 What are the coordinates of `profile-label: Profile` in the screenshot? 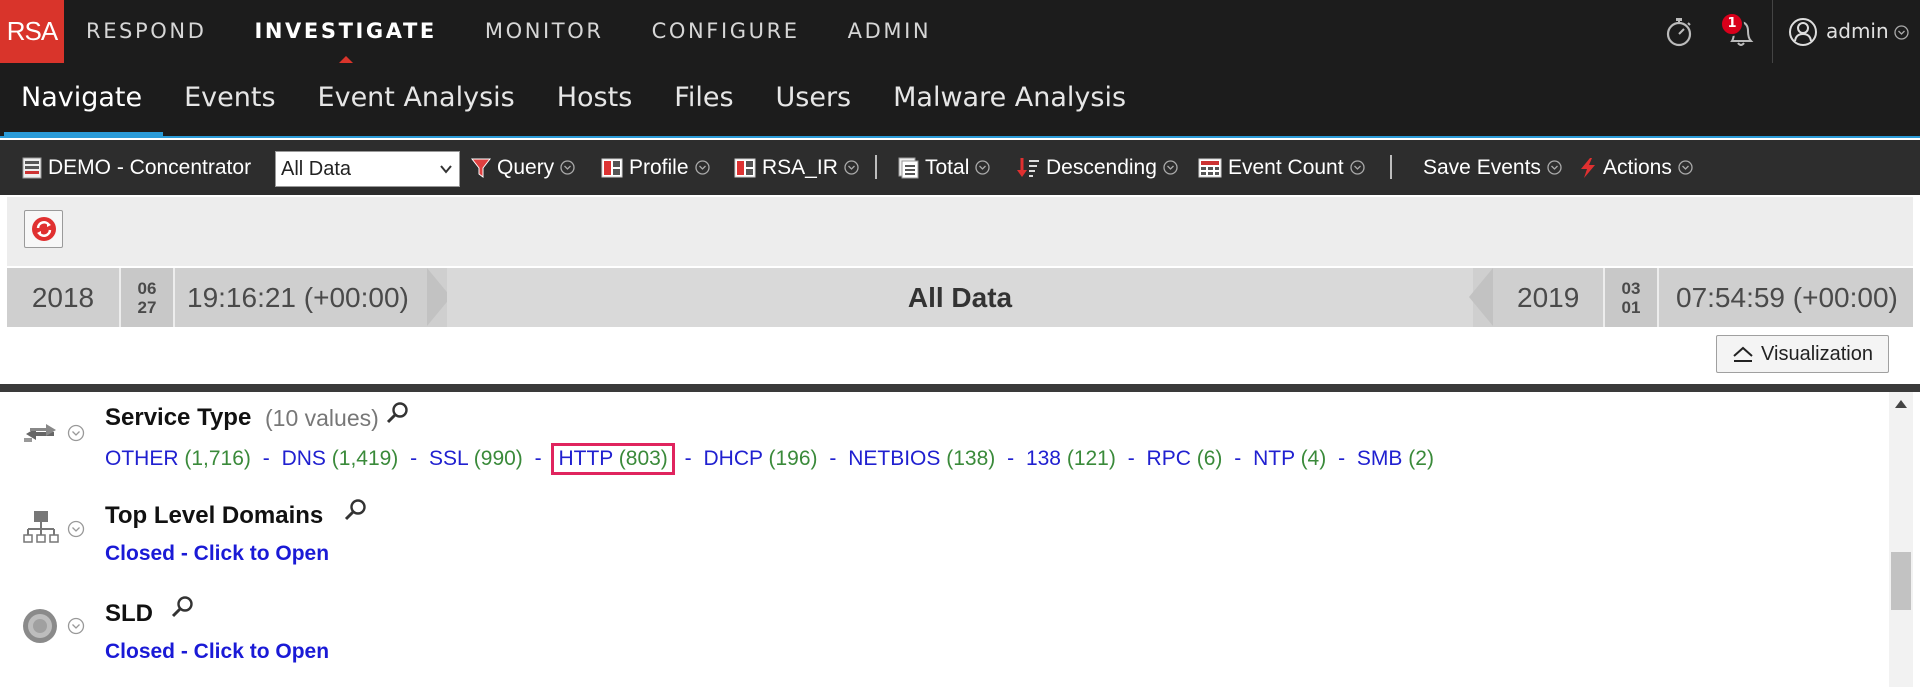 It's located at (659, 167).